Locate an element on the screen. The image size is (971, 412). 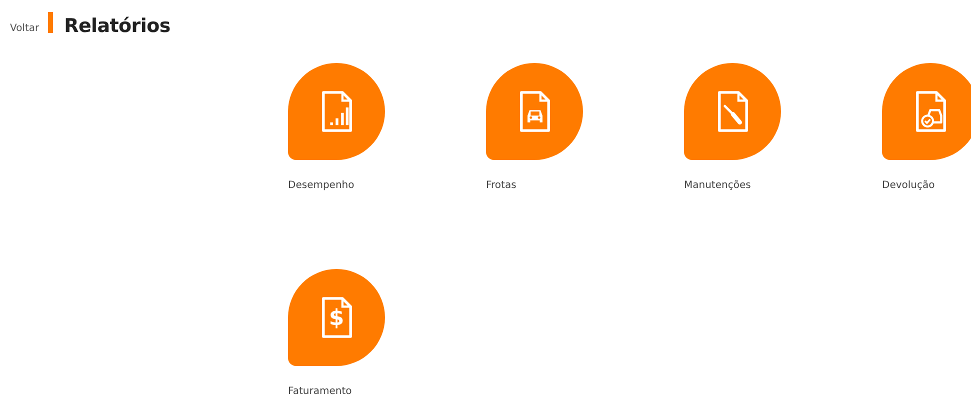
report-label: Faturamento is located at coordinates (320, 392).